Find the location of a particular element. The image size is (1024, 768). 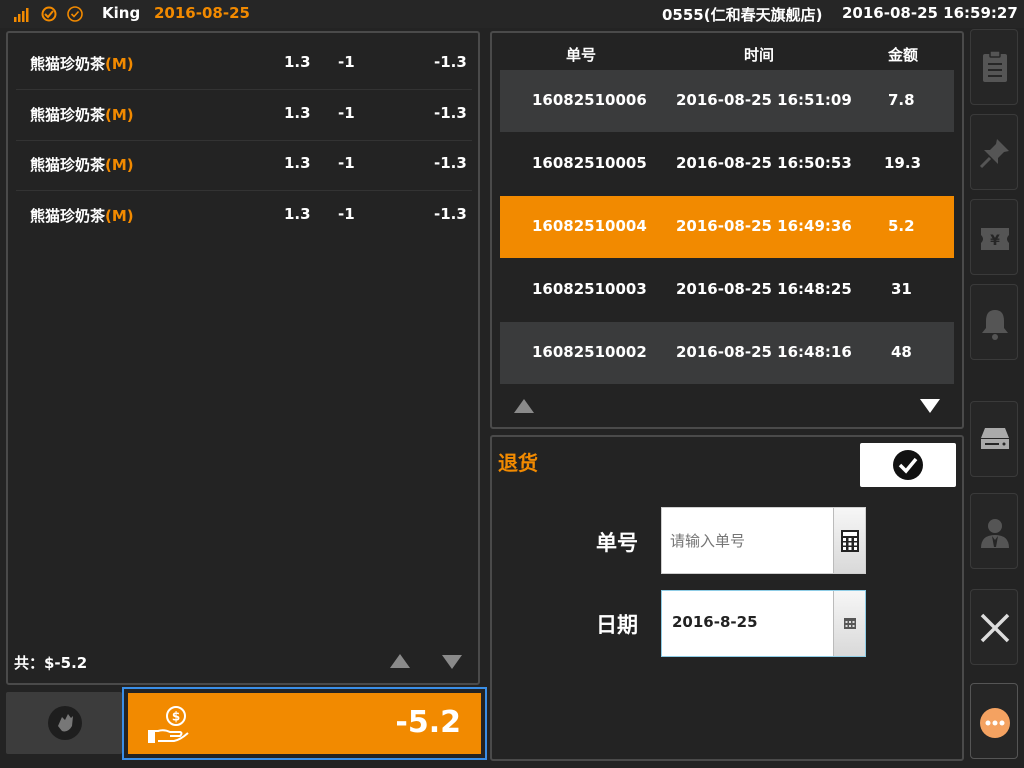

date-picker-button is located at coordinates (849, 623).